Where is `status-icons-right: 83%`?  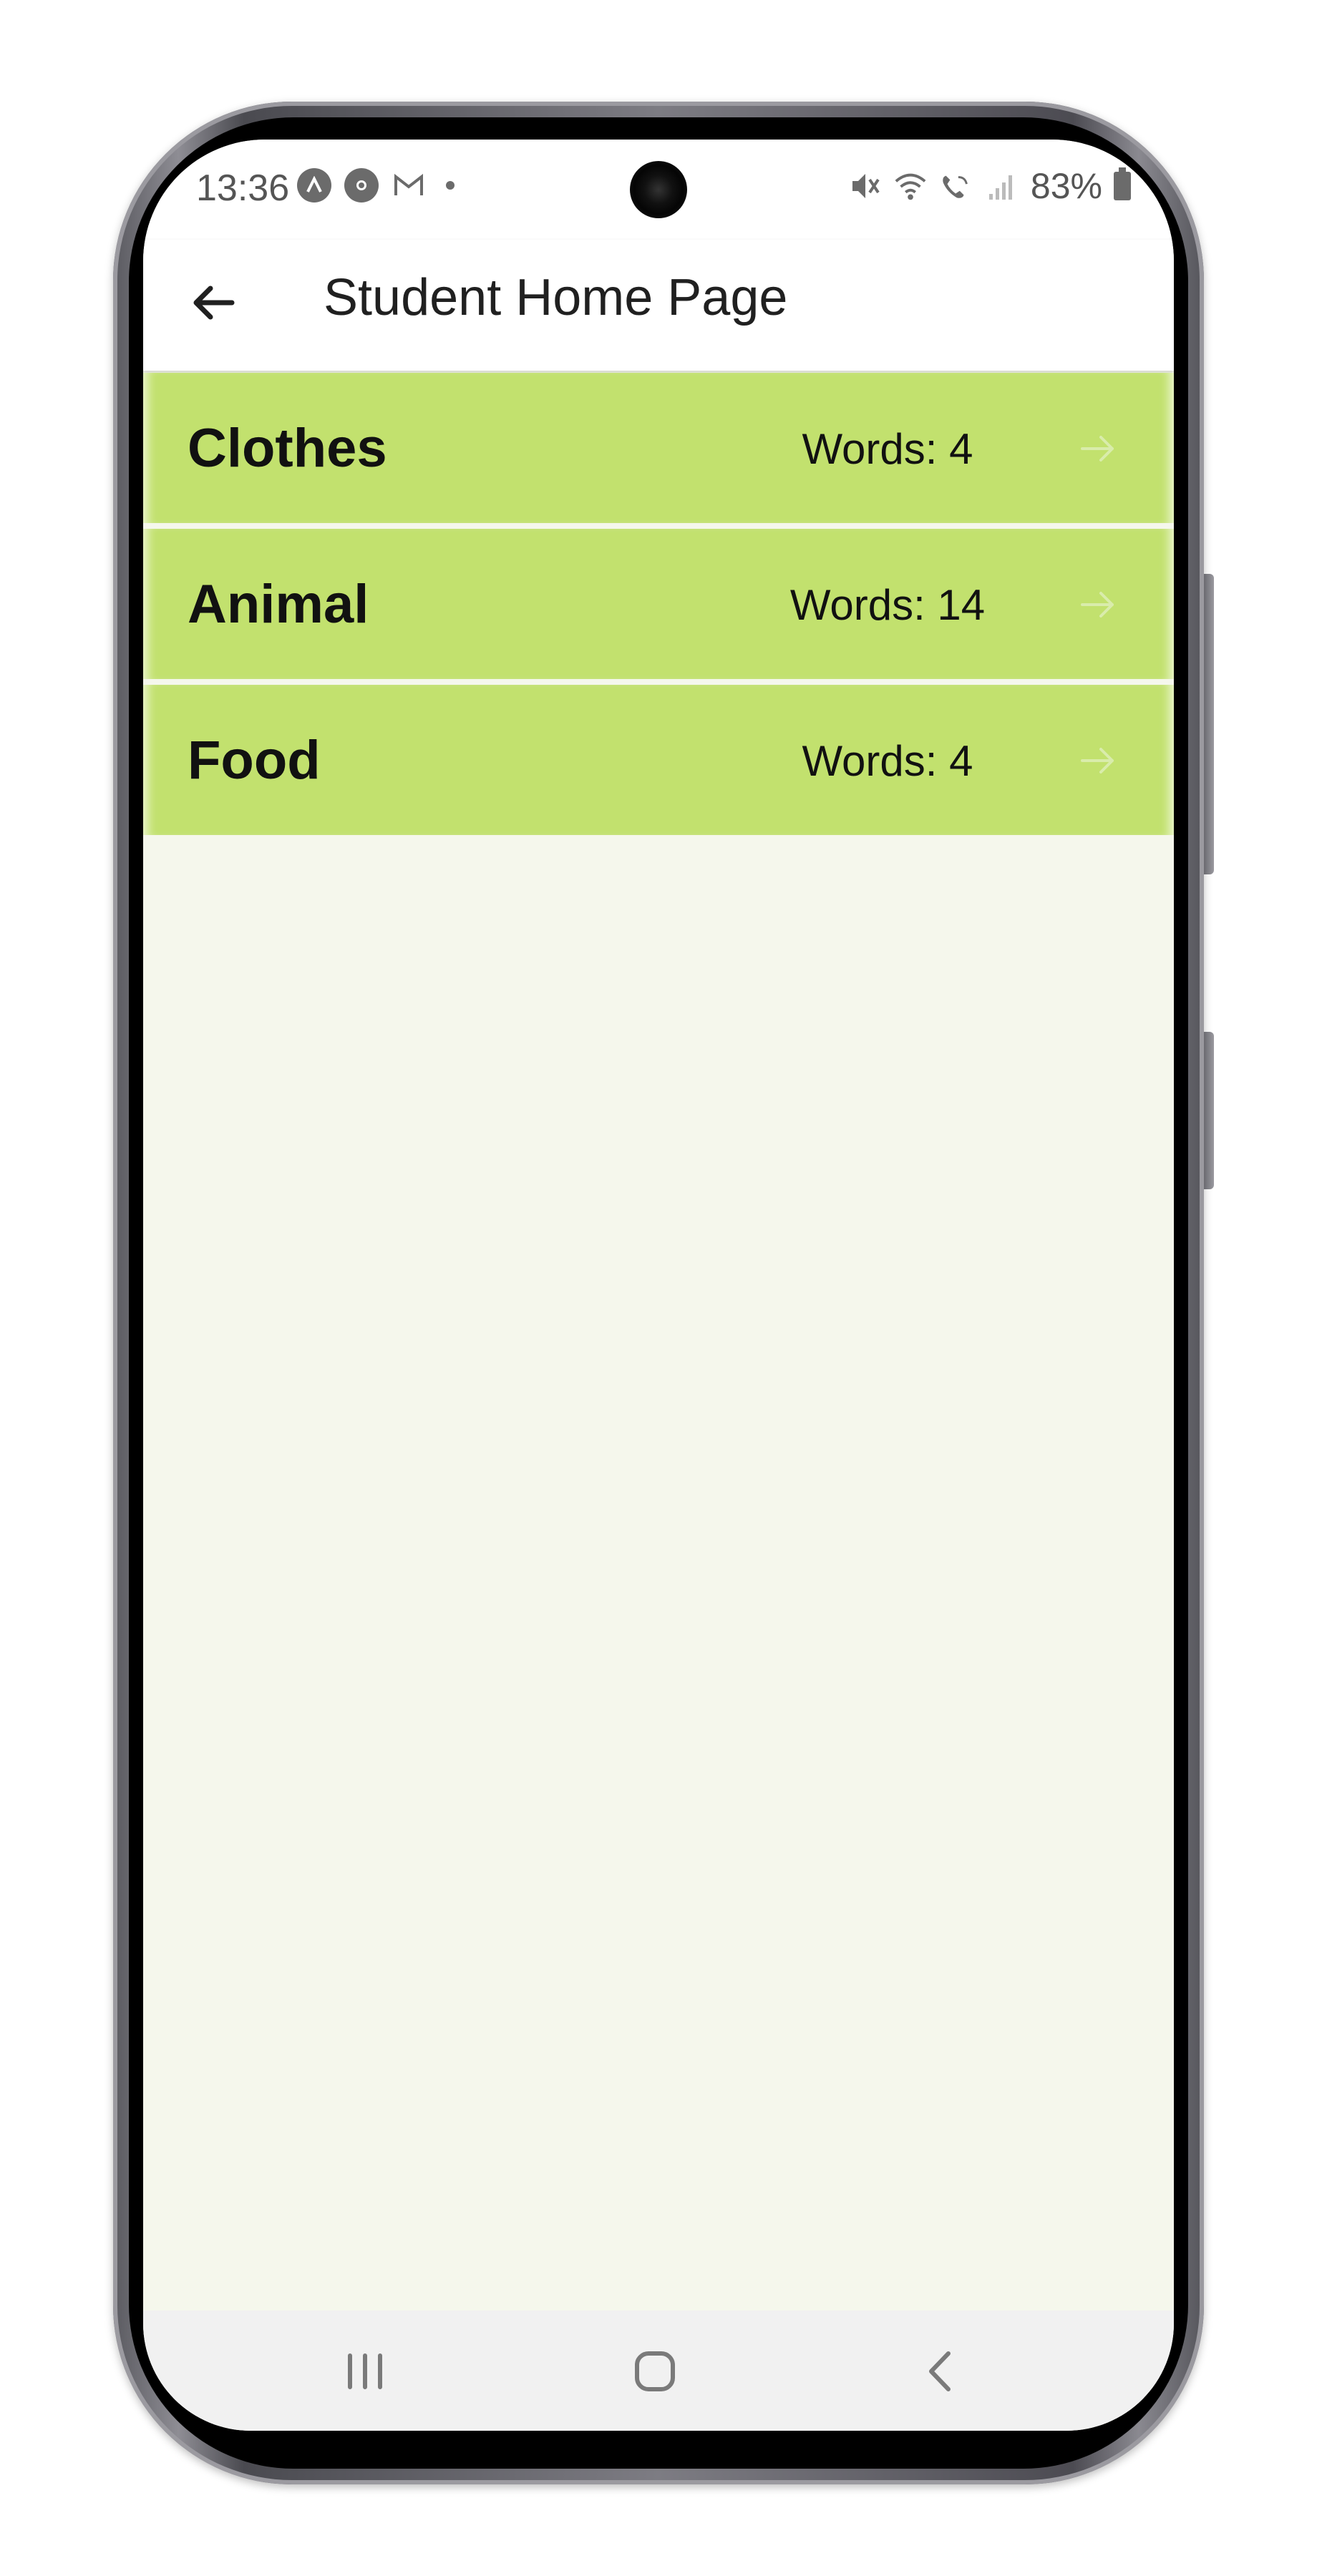 status-icons-right: 83% is located at coordinates (989, 186).